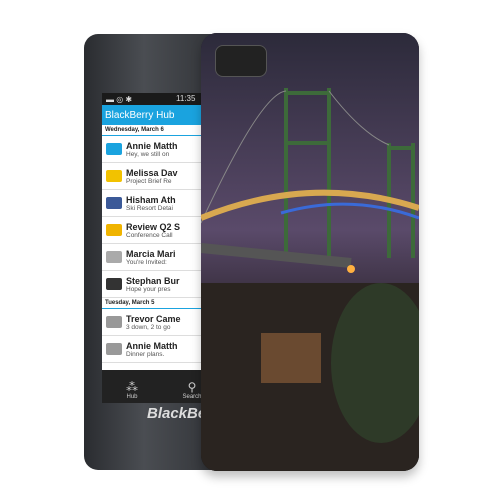  I want to click on status-time: 11:35, so click(186, 98).